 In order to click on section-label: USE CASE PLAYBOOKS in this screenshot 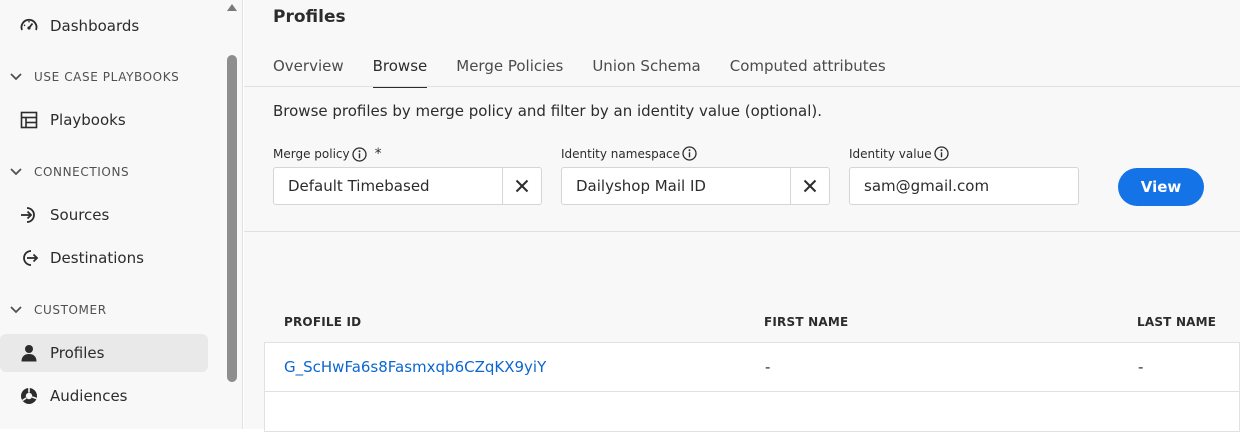, I will do `click(107, 77)`.